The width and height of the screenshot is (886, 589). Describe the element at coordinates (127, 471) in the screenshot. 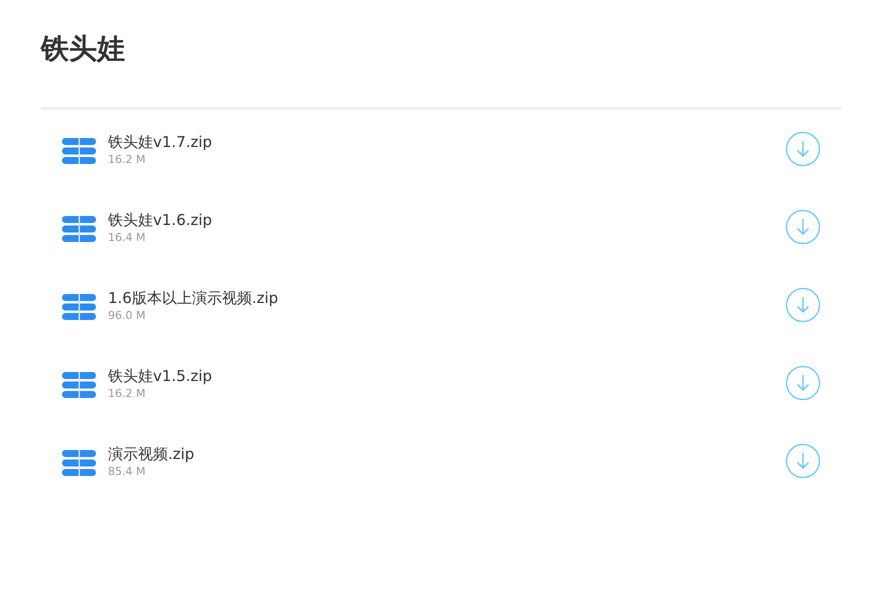

I see `file-size: 85.4 M` at that location.